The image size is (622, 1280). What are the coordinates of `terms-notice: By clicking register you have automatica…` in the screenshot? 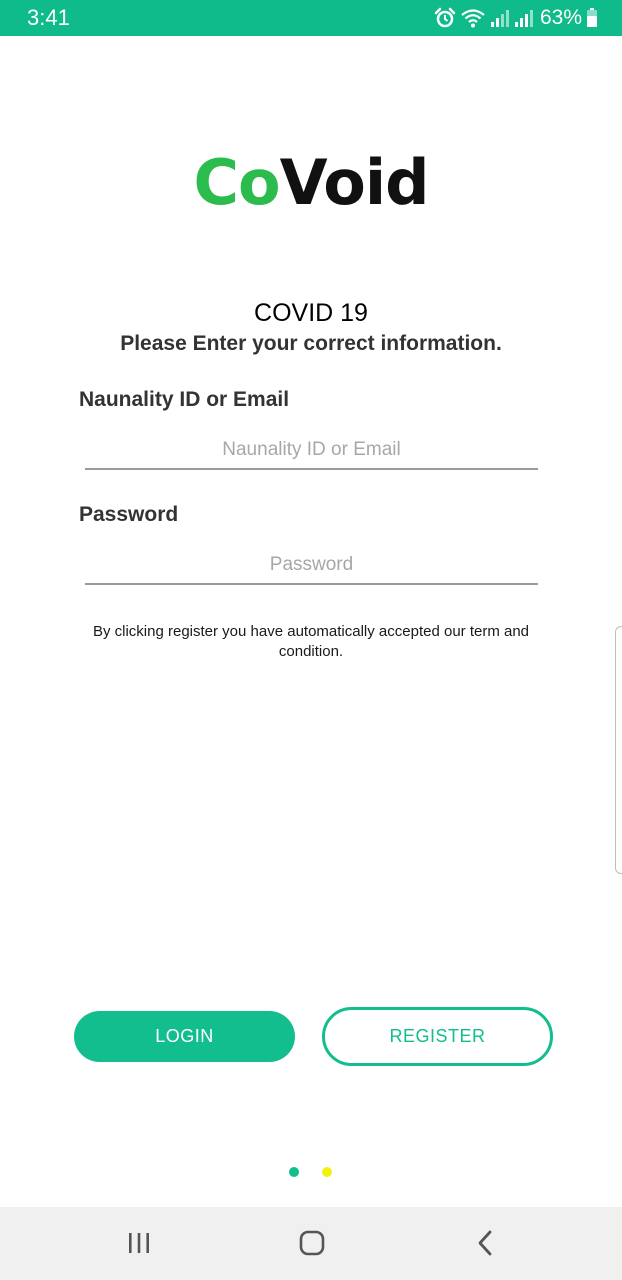 It's located at (311, 641).